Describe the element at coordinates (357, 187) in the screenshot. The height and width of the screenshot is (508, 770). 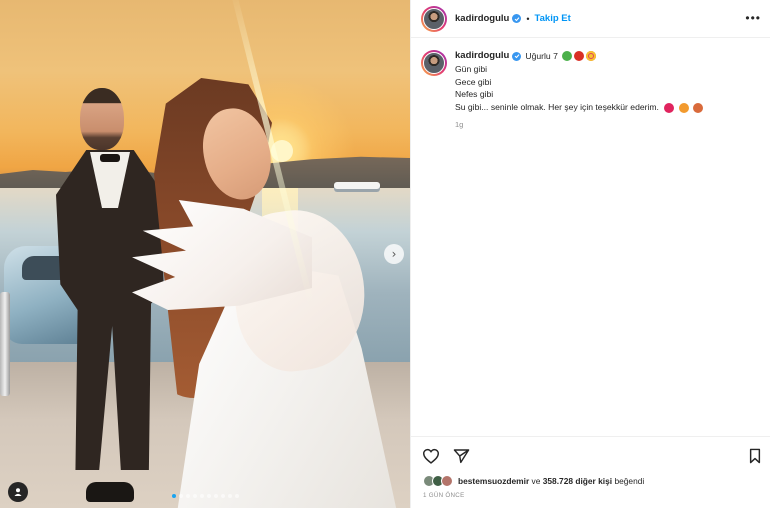
I see `ferry-boat` at that location.